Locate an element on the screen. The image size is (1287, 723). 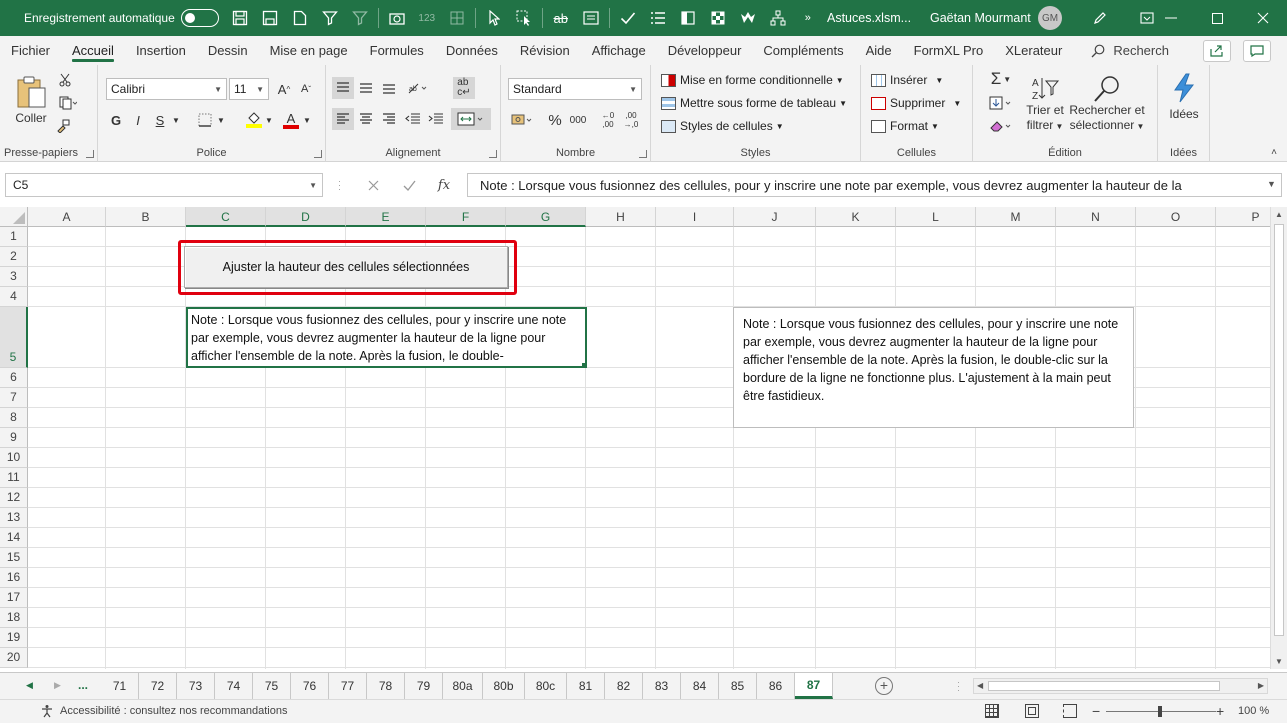
minimize-button is located at coordinates (1171, 18).